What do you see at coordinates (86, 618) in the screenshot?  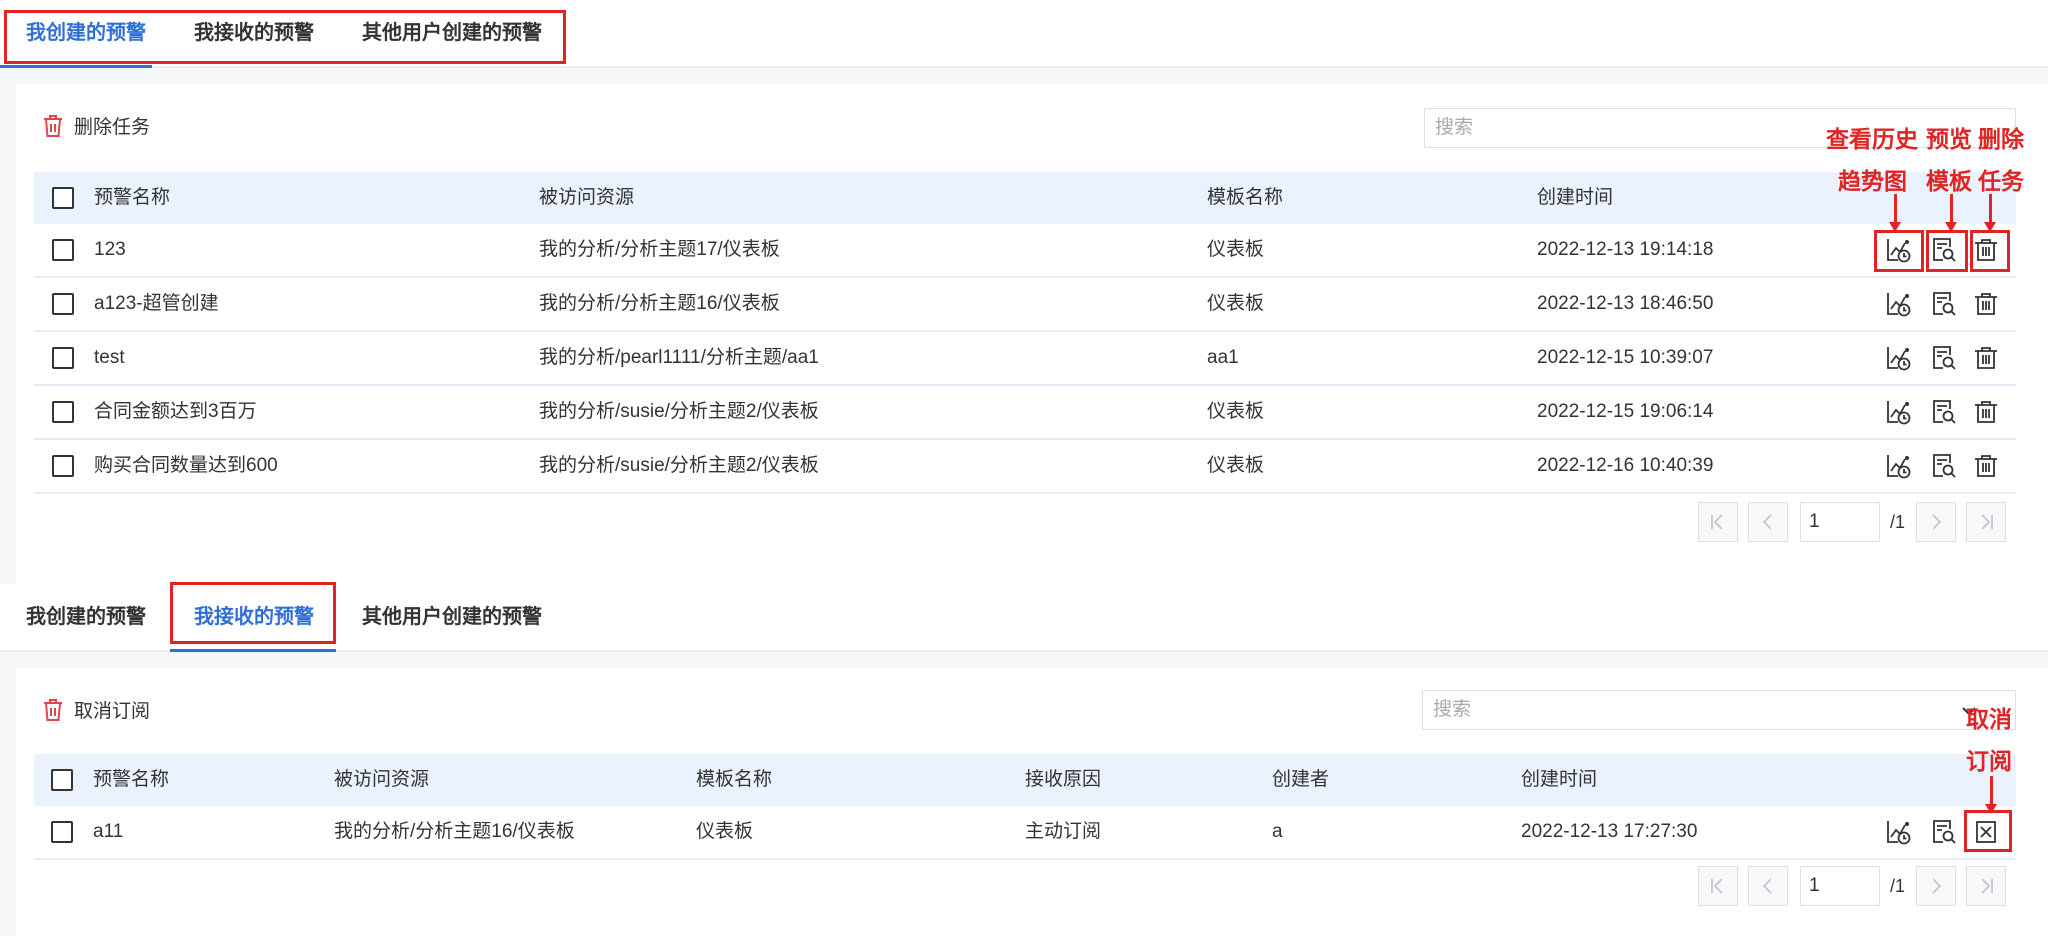 I see `tab-my-created: 我创建的预警` at bounding box center [86, 618].